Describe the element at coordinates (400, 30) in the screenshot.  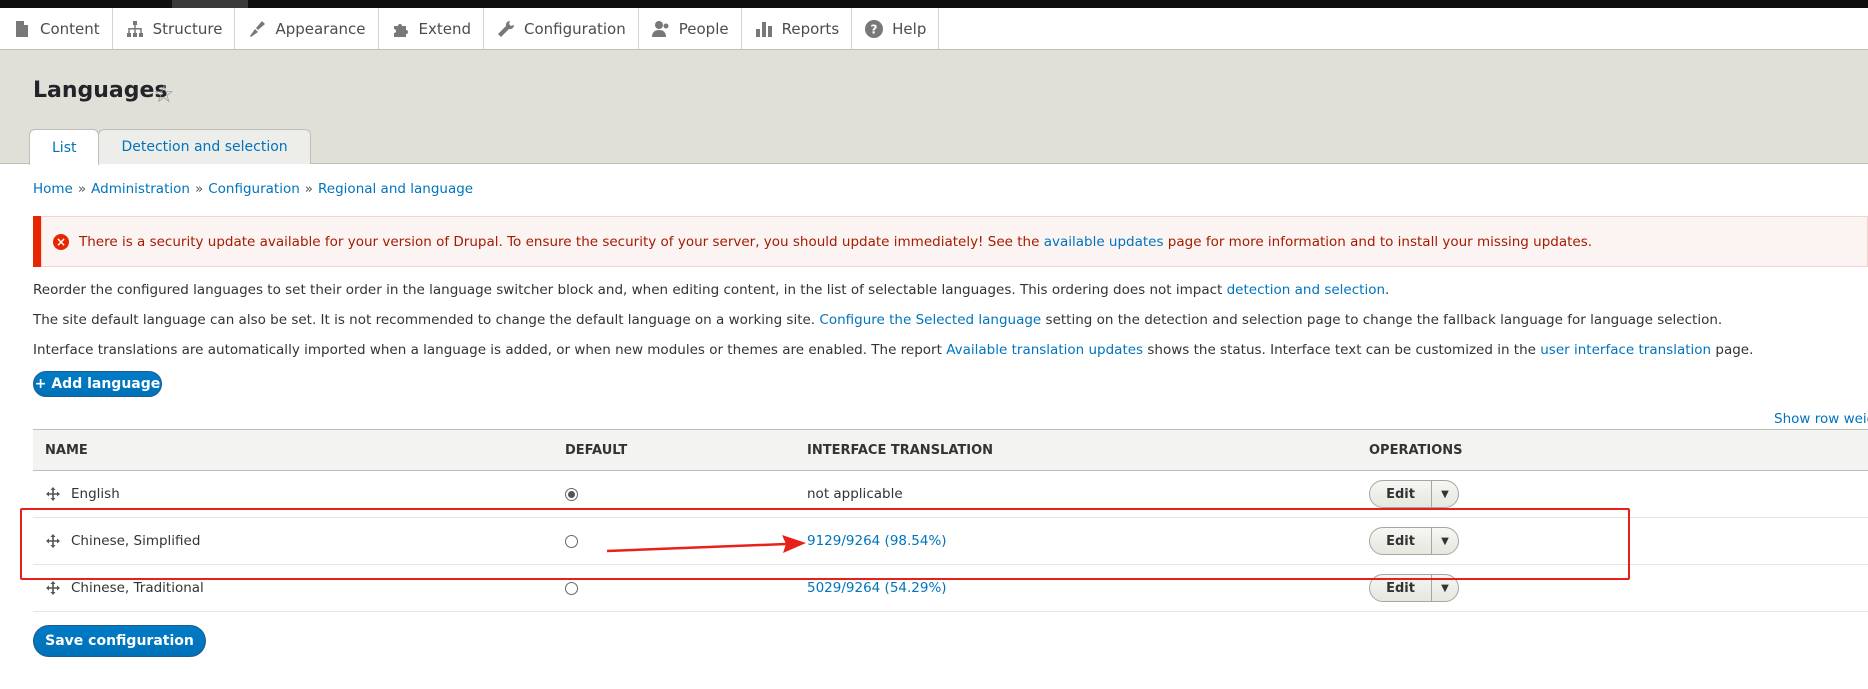
I see `puzzle-icon` at that location.